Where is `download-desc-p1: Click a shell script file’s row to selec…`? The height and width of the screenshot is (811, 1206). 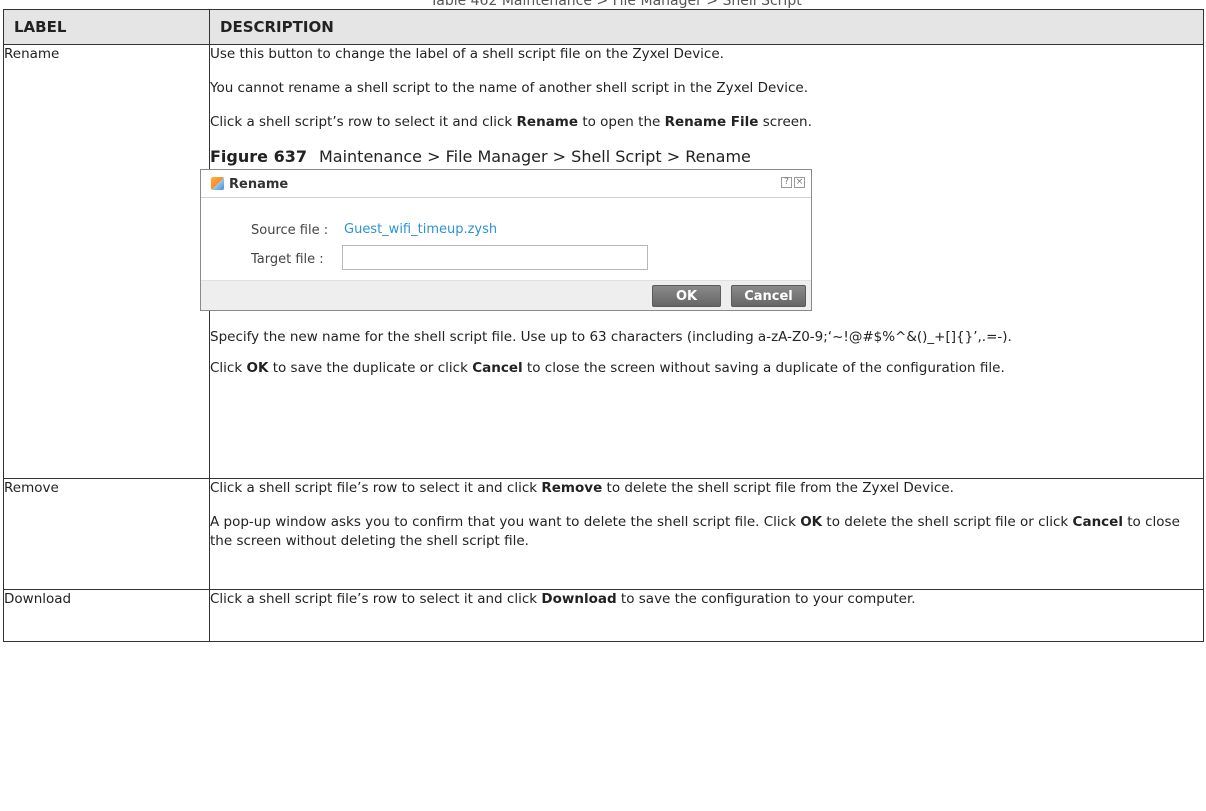
download-desc-p1: Click a shell script file’s row to selec… is located at coordinates (563, 599).